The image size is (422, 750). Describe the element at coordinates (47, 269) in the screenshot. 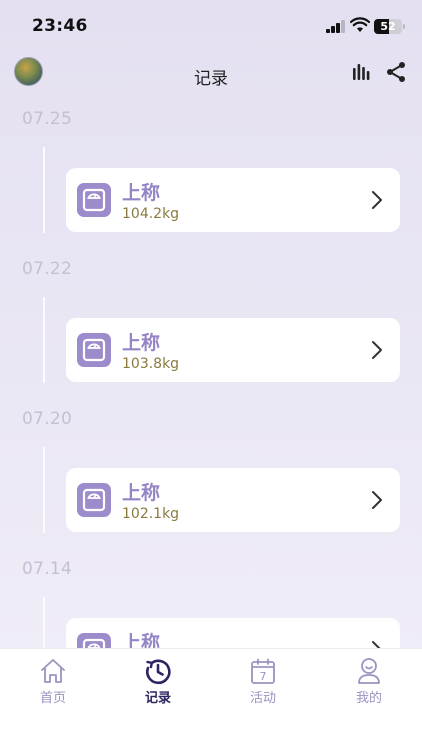

I see `record-date: 07.22` at that location.